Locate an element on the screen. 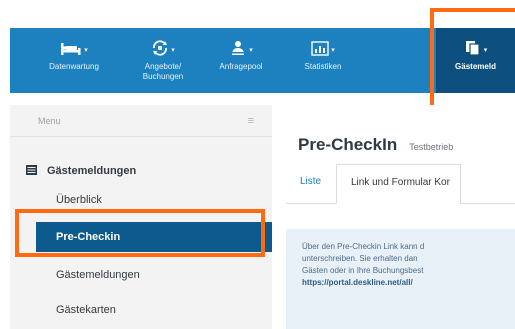  nav-label: Anfragepool is located at coordinates (241, 66).